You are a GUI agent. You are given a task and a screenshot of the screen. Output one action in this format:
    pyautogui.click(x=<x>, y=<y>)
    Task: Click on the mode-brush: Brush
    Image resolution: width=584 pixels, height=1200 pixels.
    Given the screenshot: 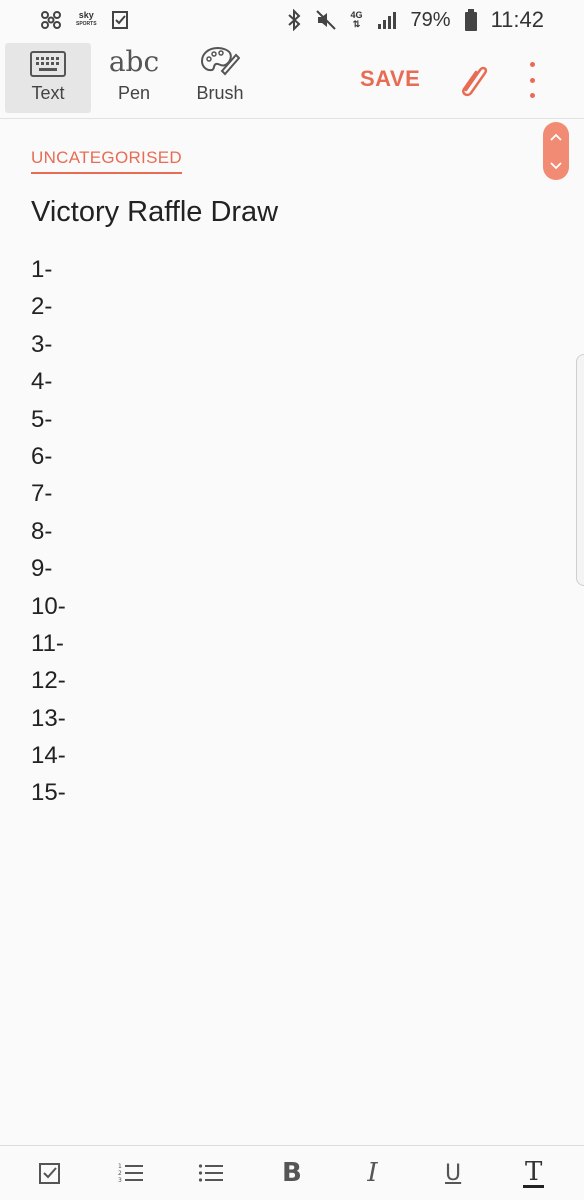 What is the action you would take?
    pyautogui.click(x=220, y=78)
    